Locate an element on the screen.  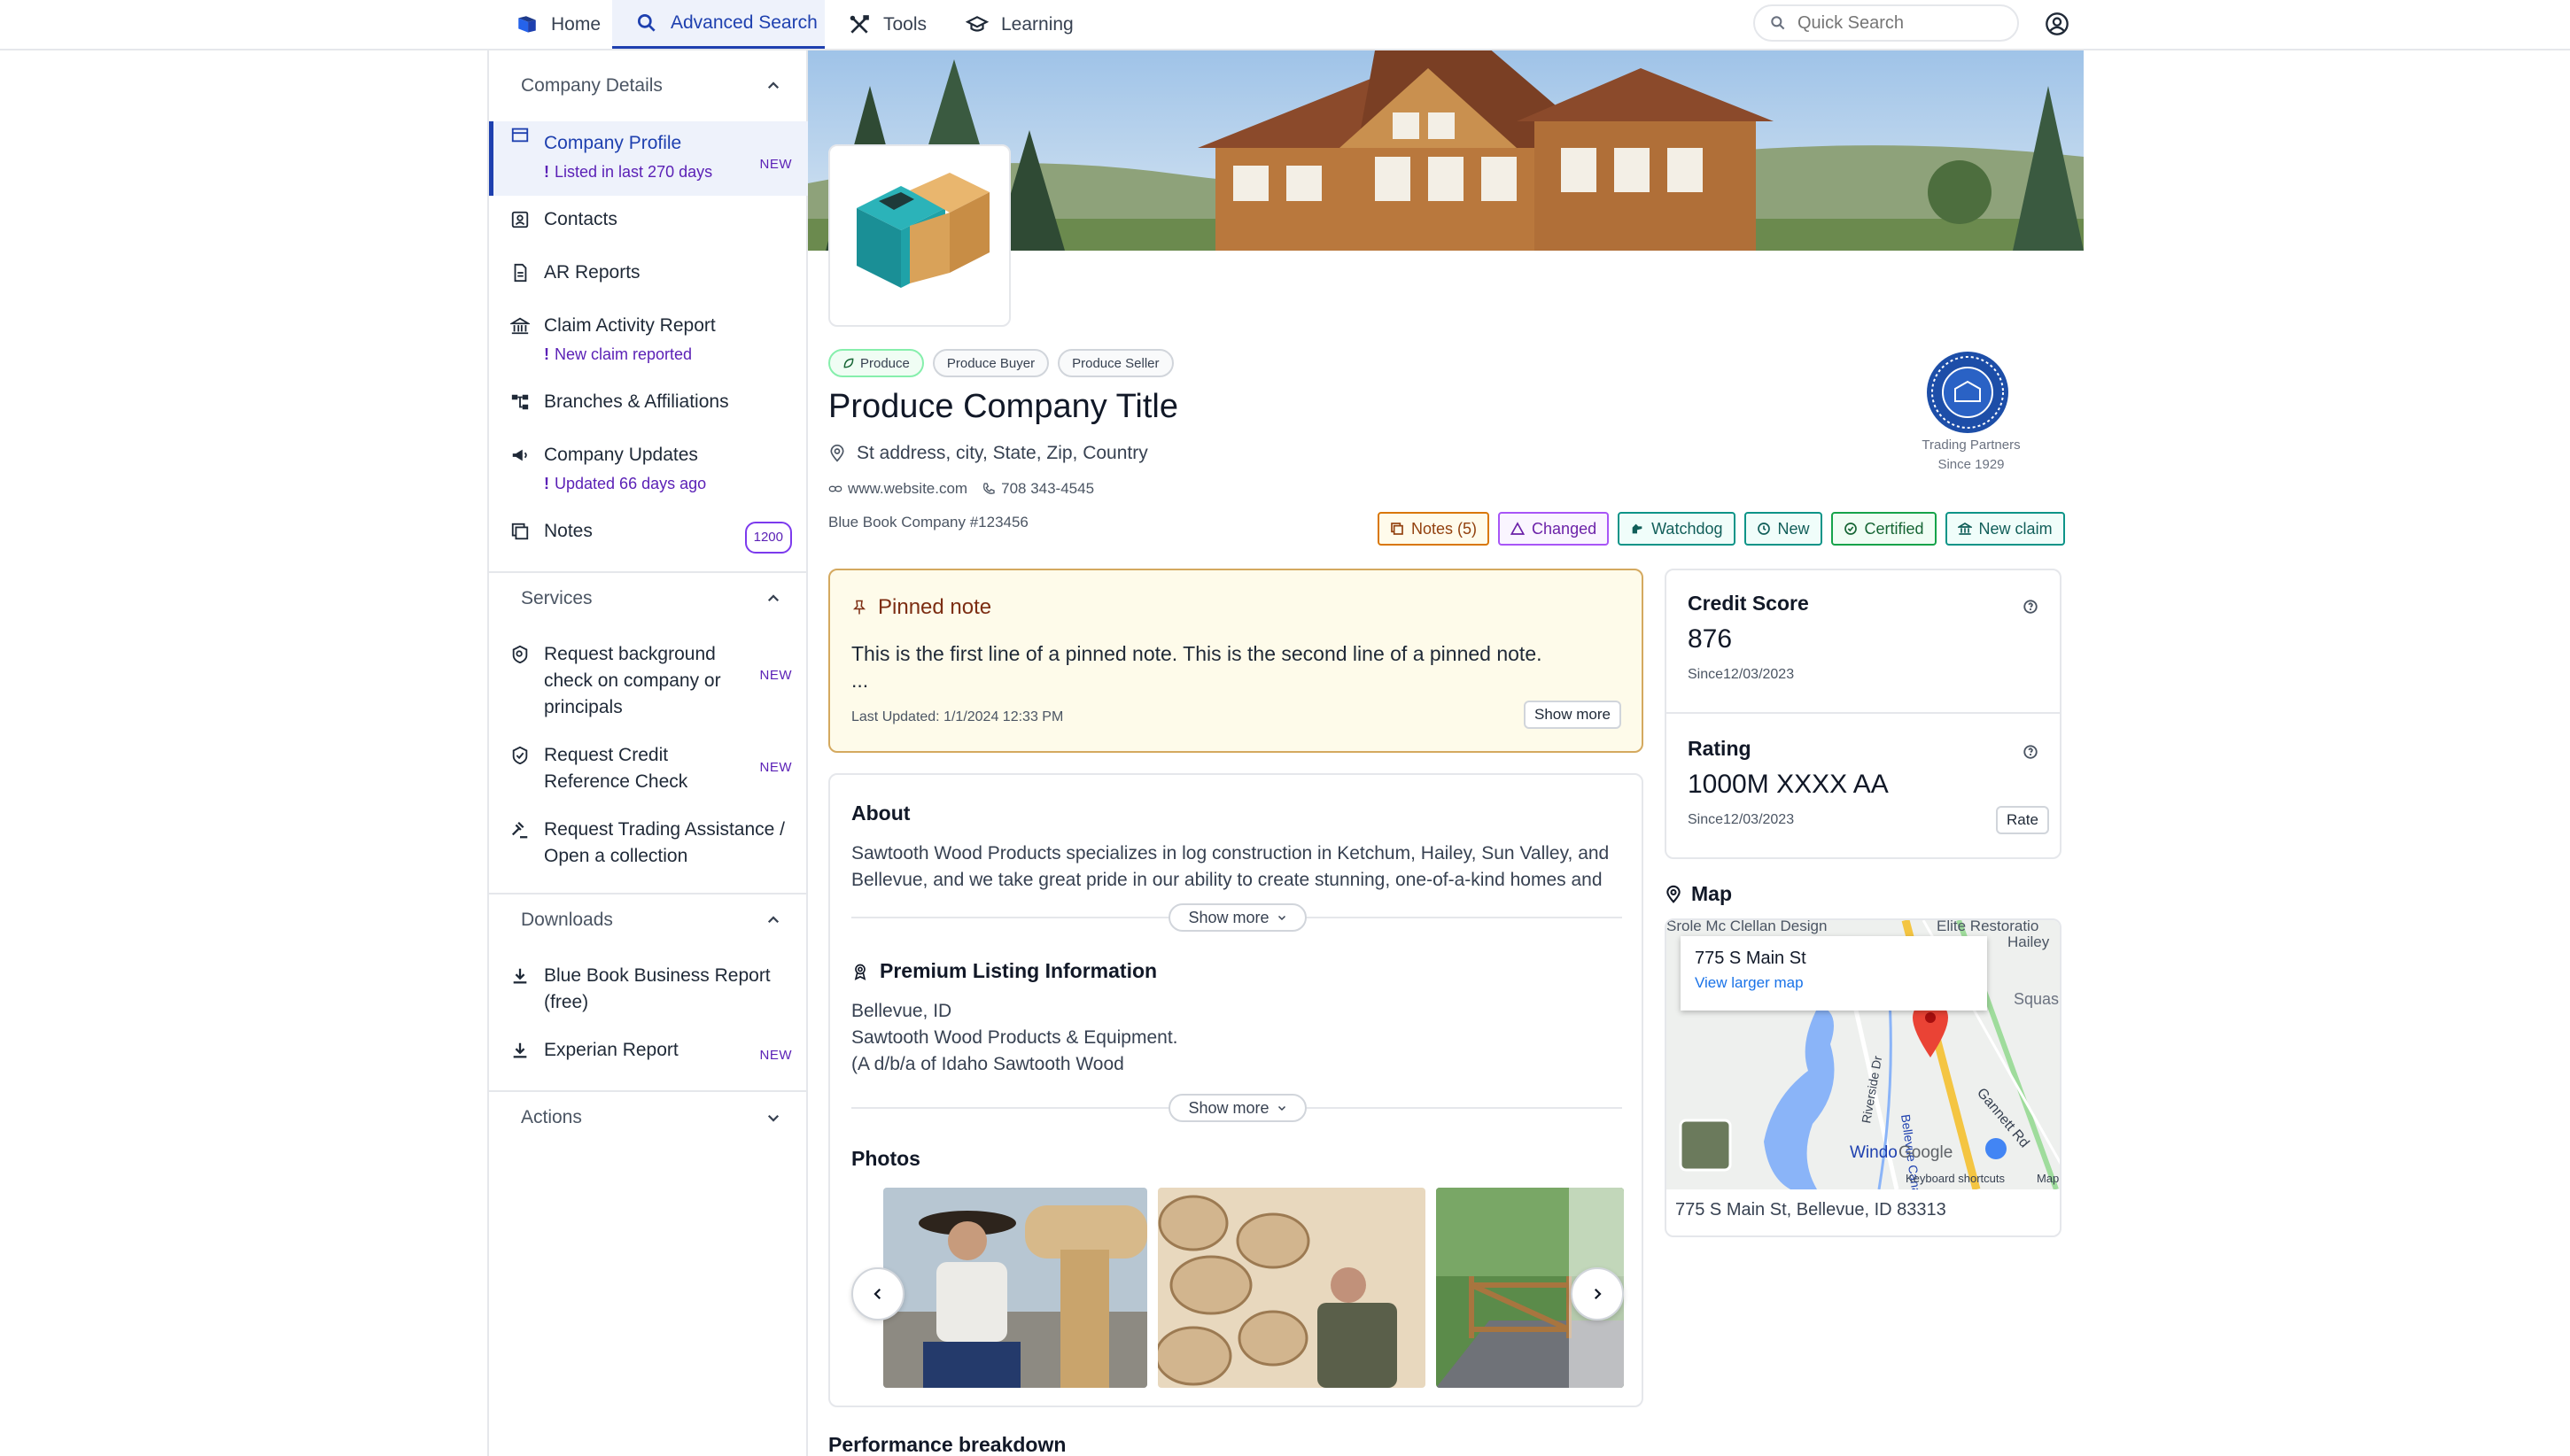
notes-badge: Notes (5) is located at coordinates (1434, 529).